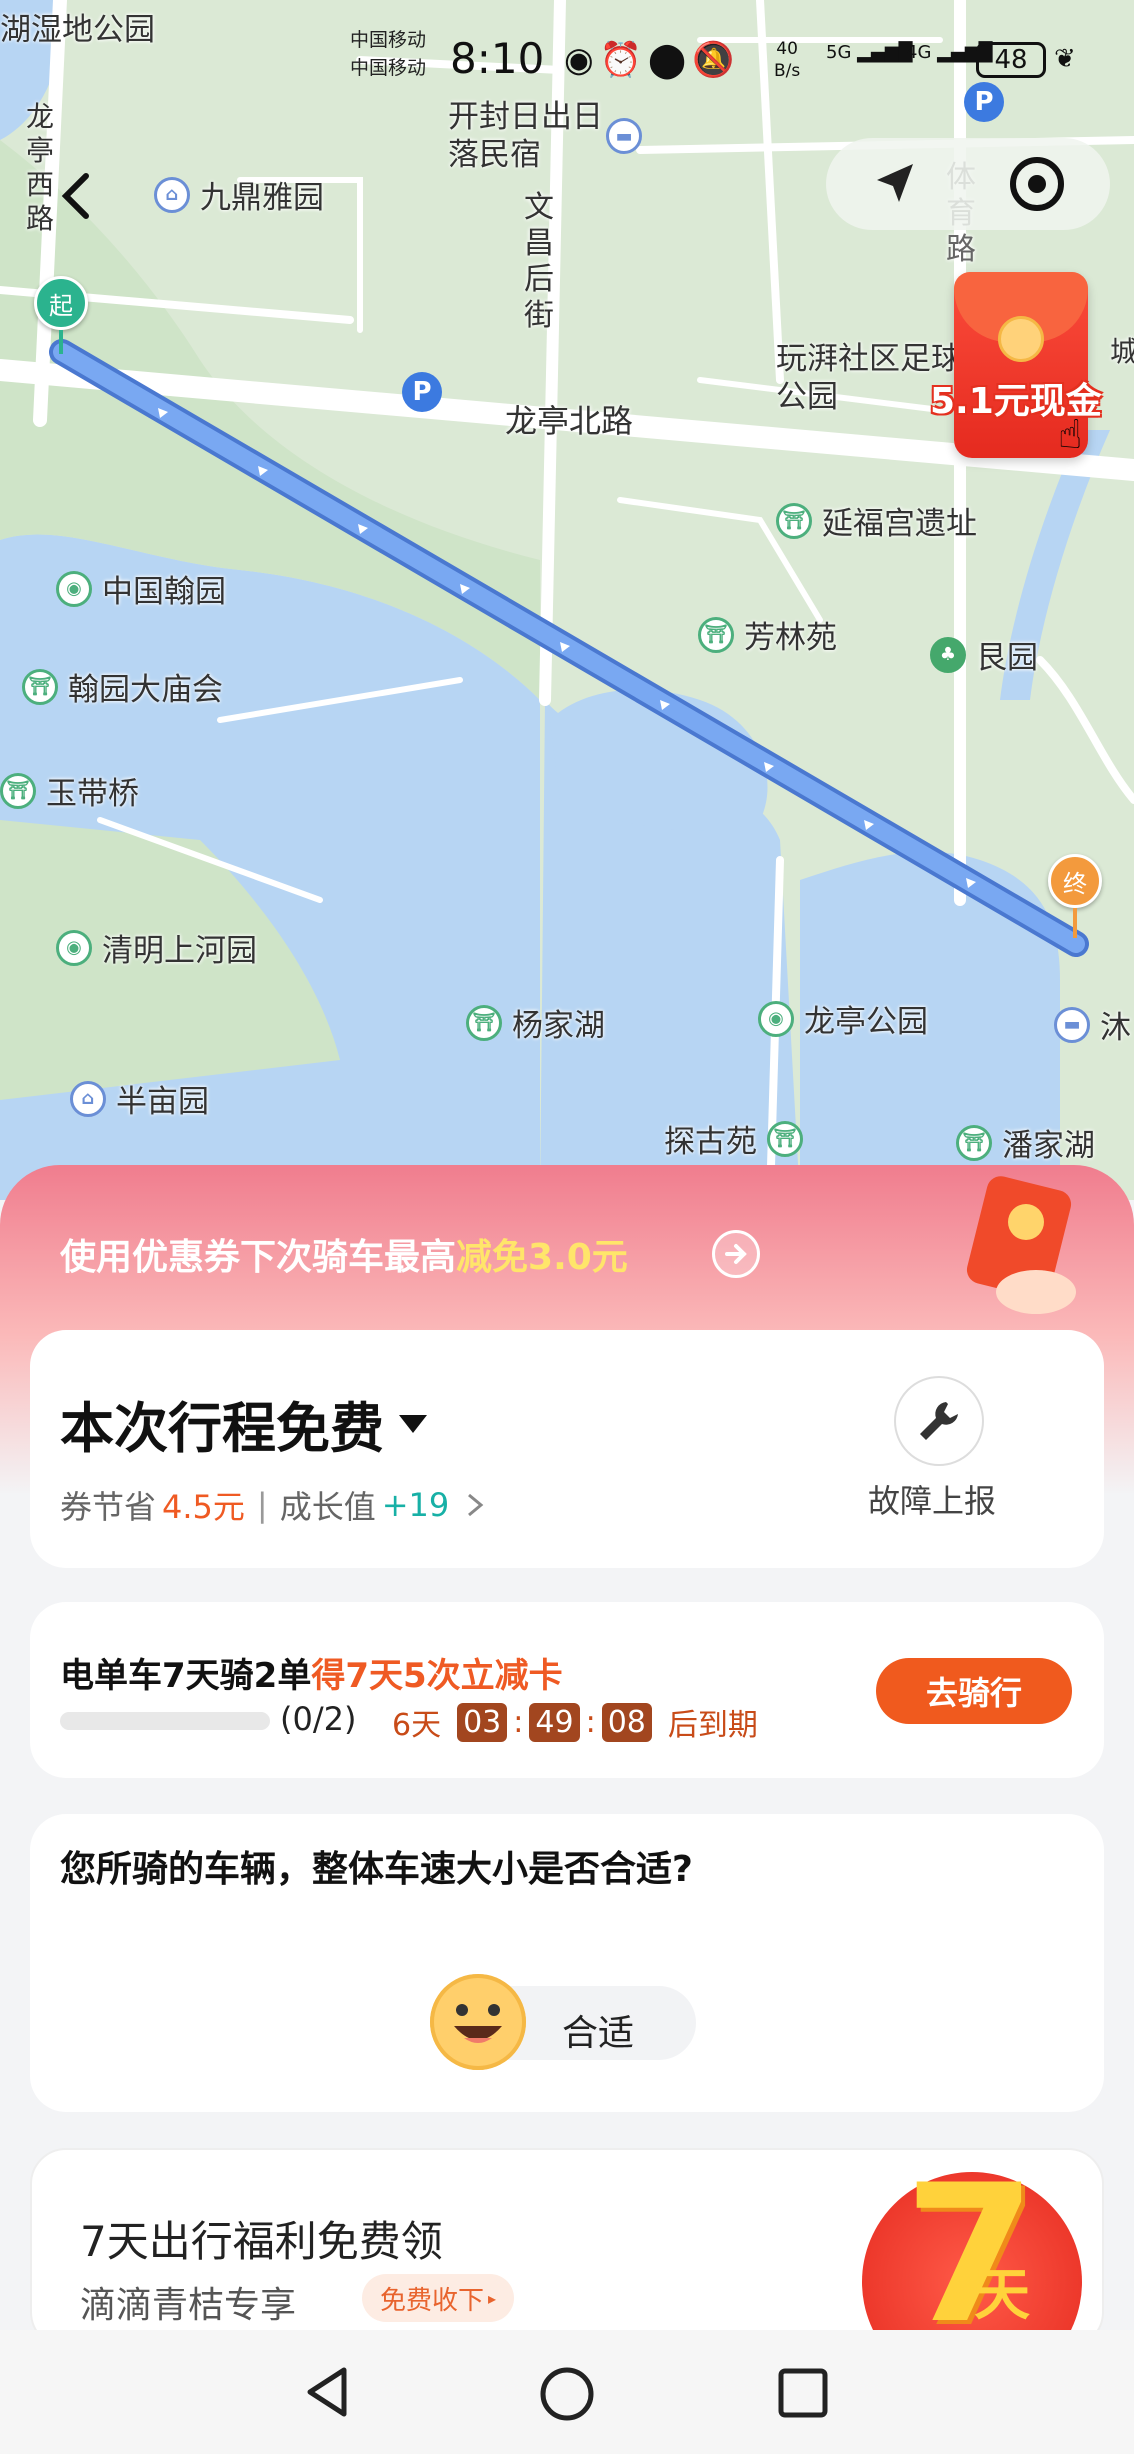 The width and height of the screenshot is (1134, 2454). I want to click on welfare-card: 7天出行福利免费领 滴滴青桔专享 免费收下 ▸ 7 天, so click(567, 2248).